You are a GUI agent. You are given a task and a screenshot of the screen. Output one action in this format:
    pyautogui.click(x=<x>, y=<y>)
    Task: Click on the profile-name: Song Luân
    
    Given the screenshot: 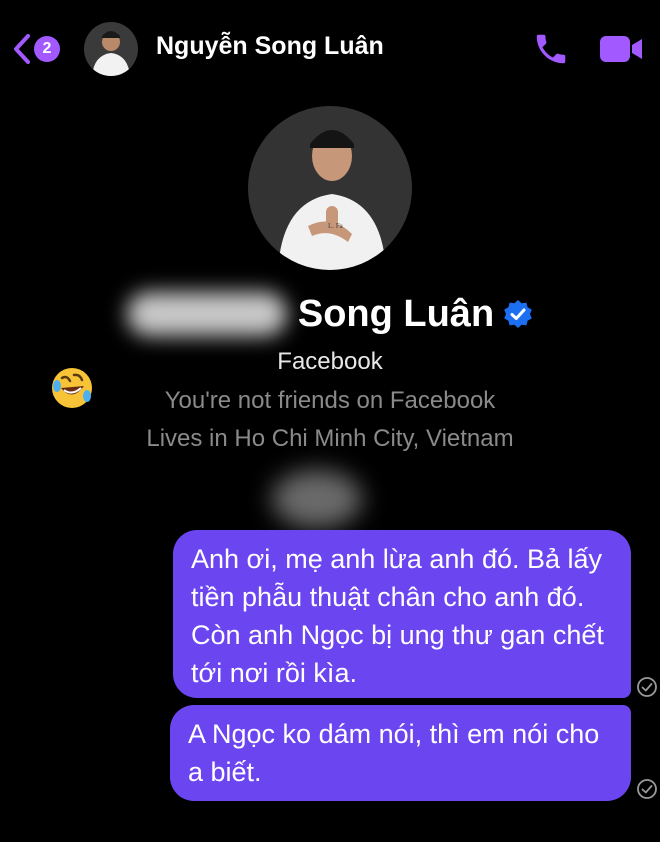 What is the action you would take?
    pyautogui.click(x=396, y=313)
    